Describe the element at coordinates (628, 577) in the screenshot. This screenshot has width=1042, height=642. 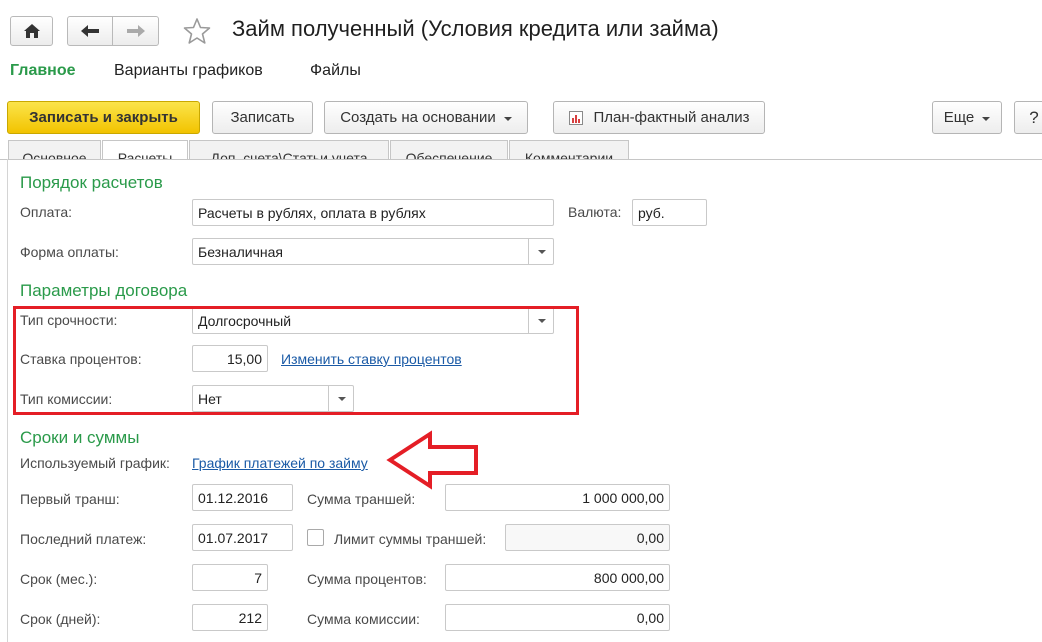
I see `interest-sum-value: 800 000,00` at that location.